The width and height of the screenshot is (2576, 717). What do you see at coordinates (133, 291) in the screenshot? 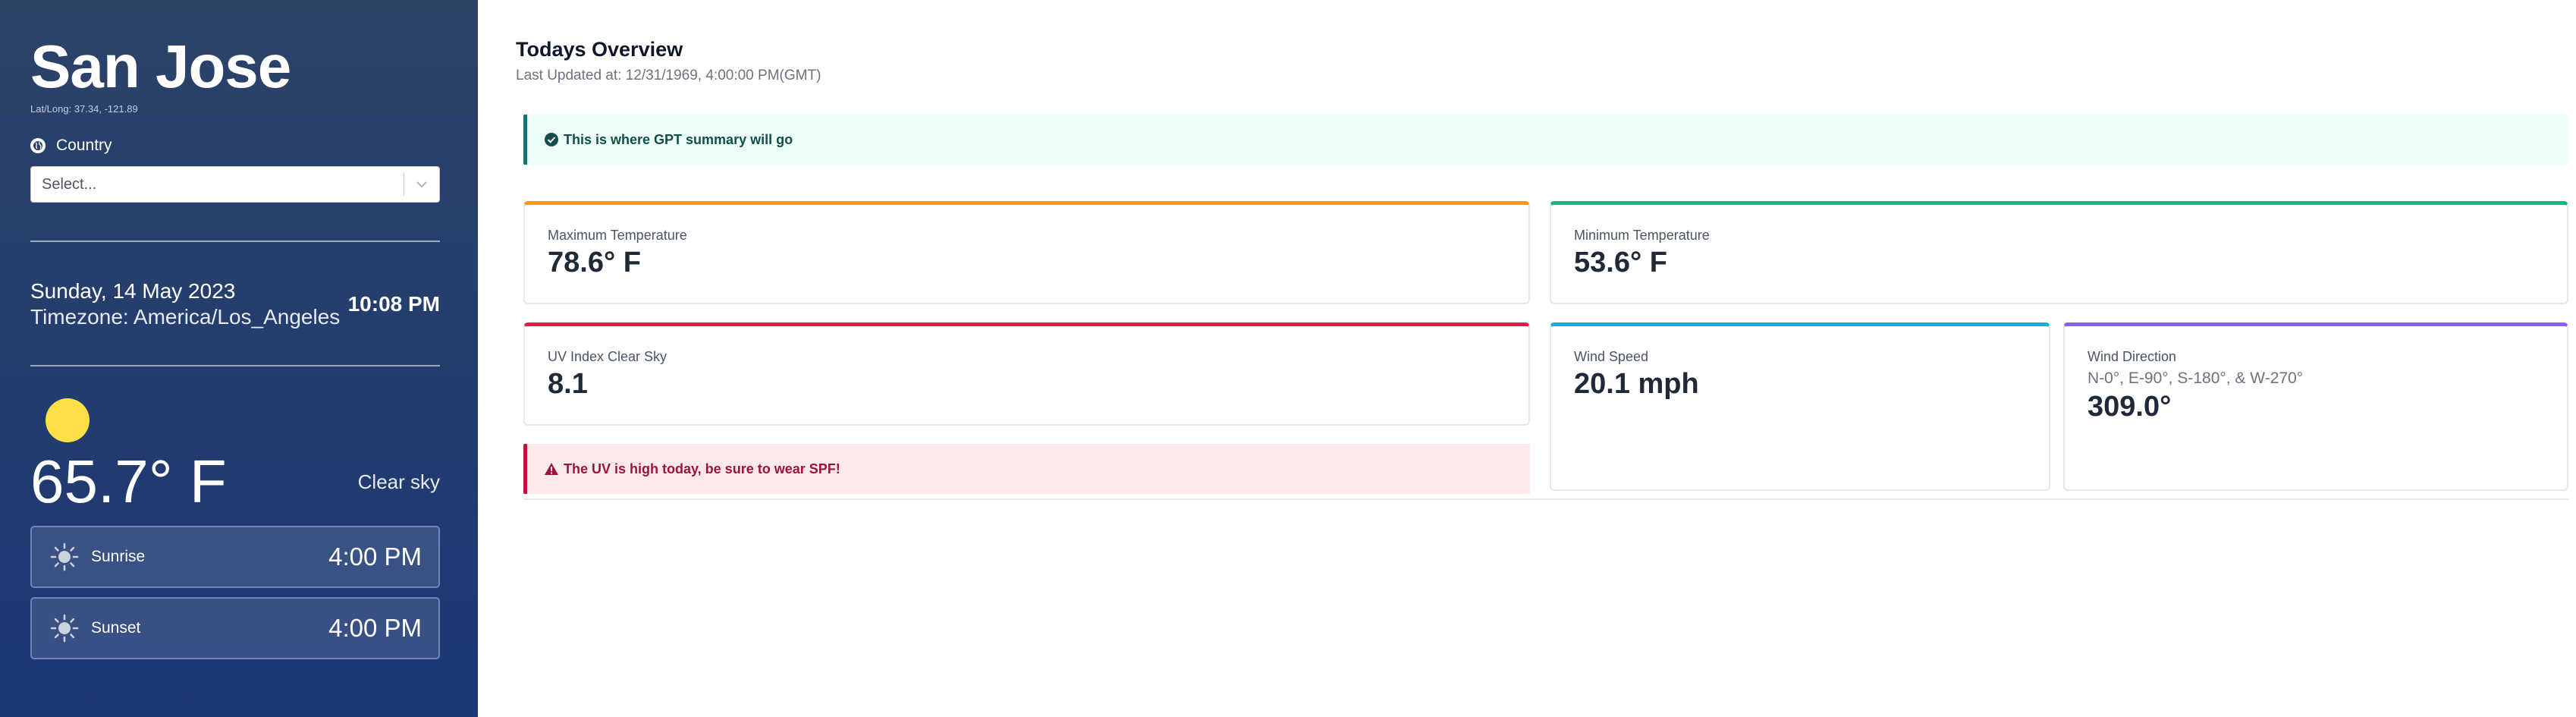
I see `current-date: Sunday, 14 May 2023` at bounding box center [133, 291].